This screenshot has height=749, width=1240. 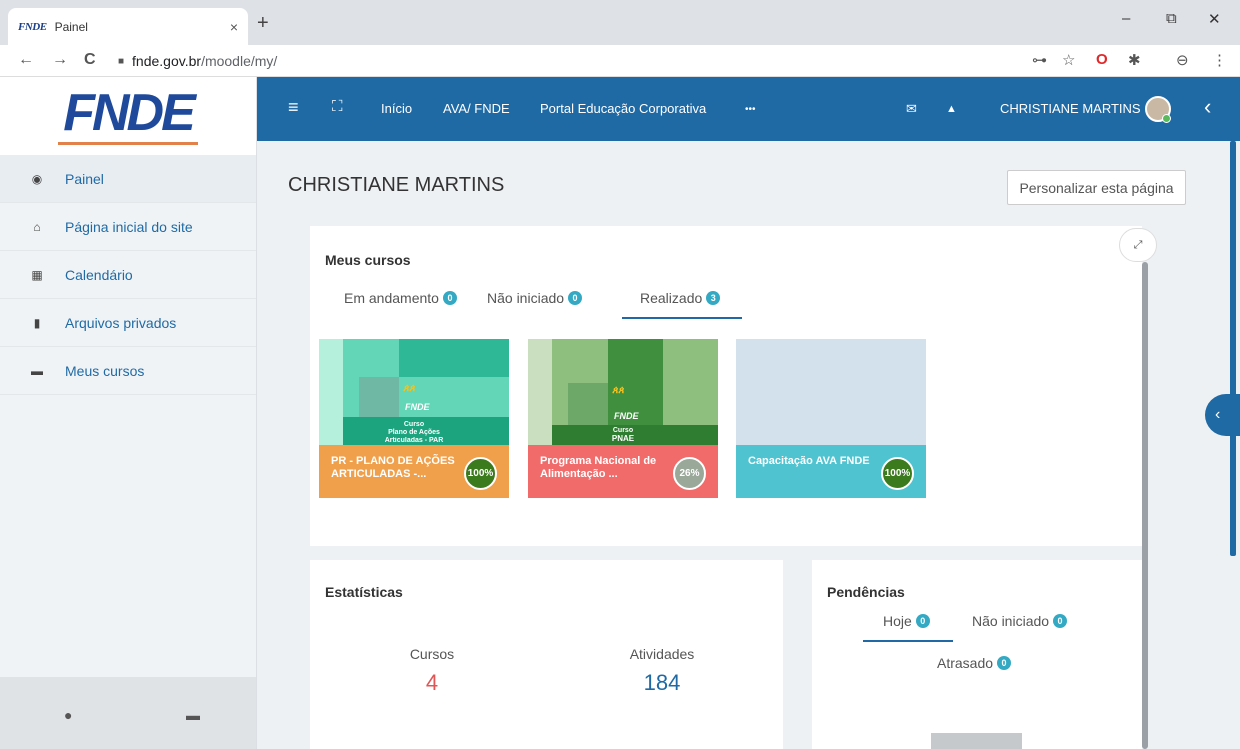 I want to click on bell-icon: ▲, so click(x=951, y=109).